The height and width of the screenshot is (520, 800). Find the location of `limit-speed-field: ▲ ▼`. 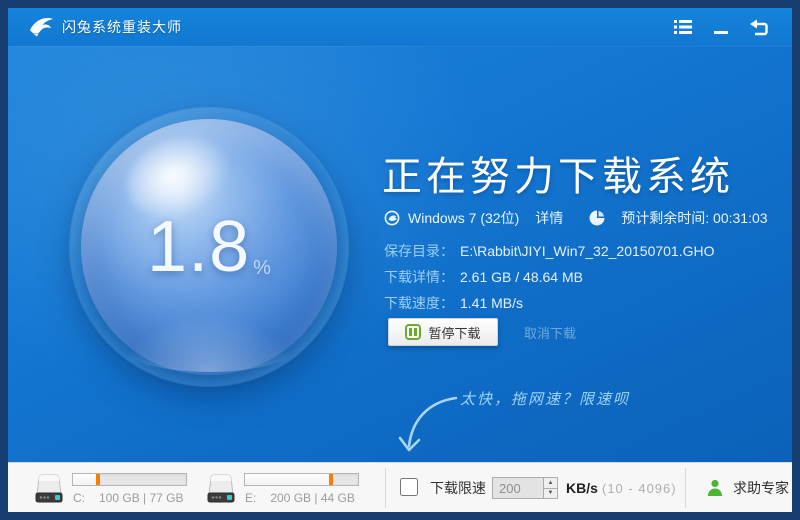

limit-speed-field: ▲ ▼ is located at coordinates (525, 488).